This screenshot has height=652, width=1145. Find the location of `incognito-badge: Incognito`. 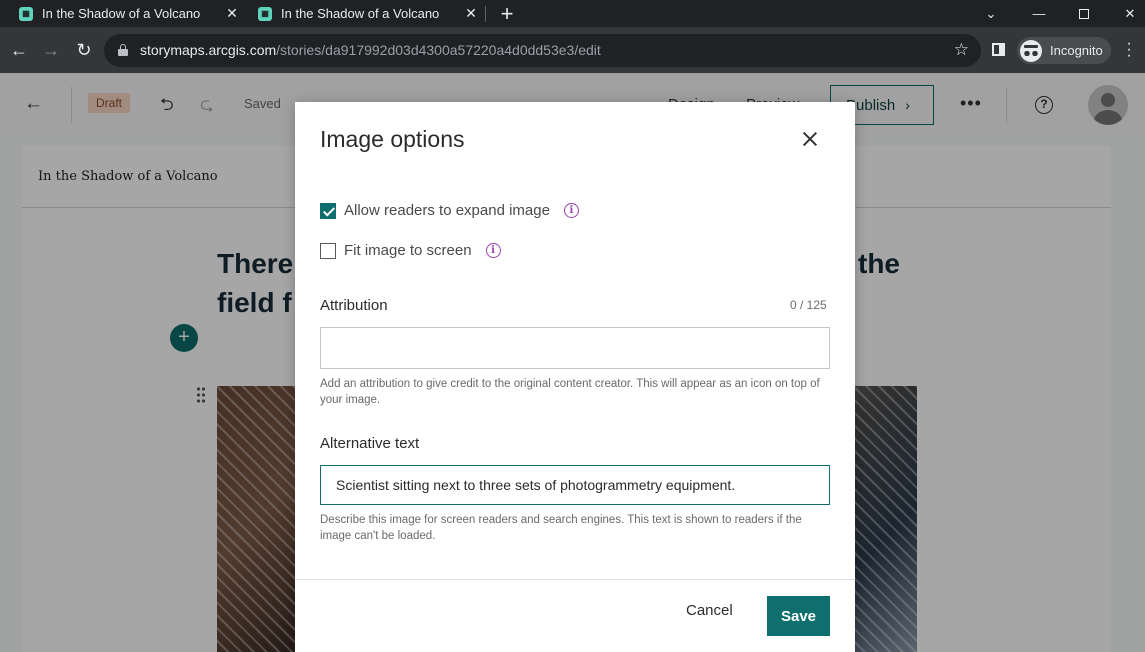

incognito-badge: Incognito is located at coordinates (1064, 50).